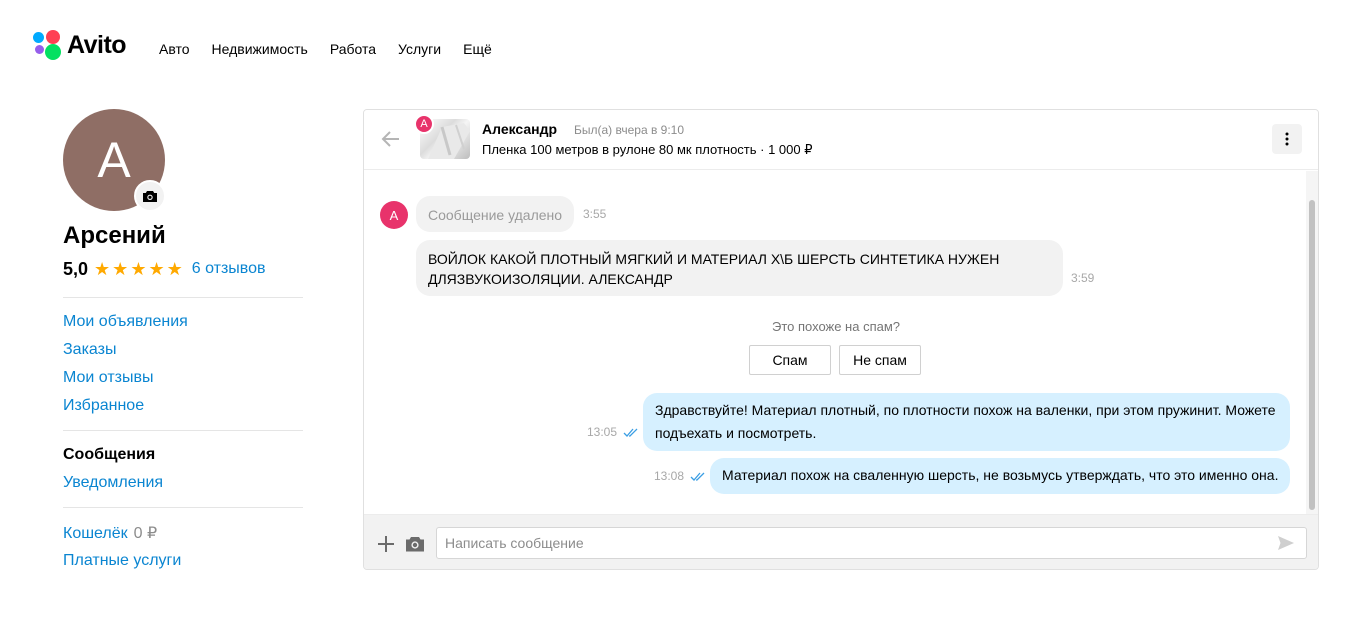 The width and height of the screenshot is (1350, 620). I want to click on top-nav: Авто Недвижимость Работа Услуги Ещё, so click(336, 49).